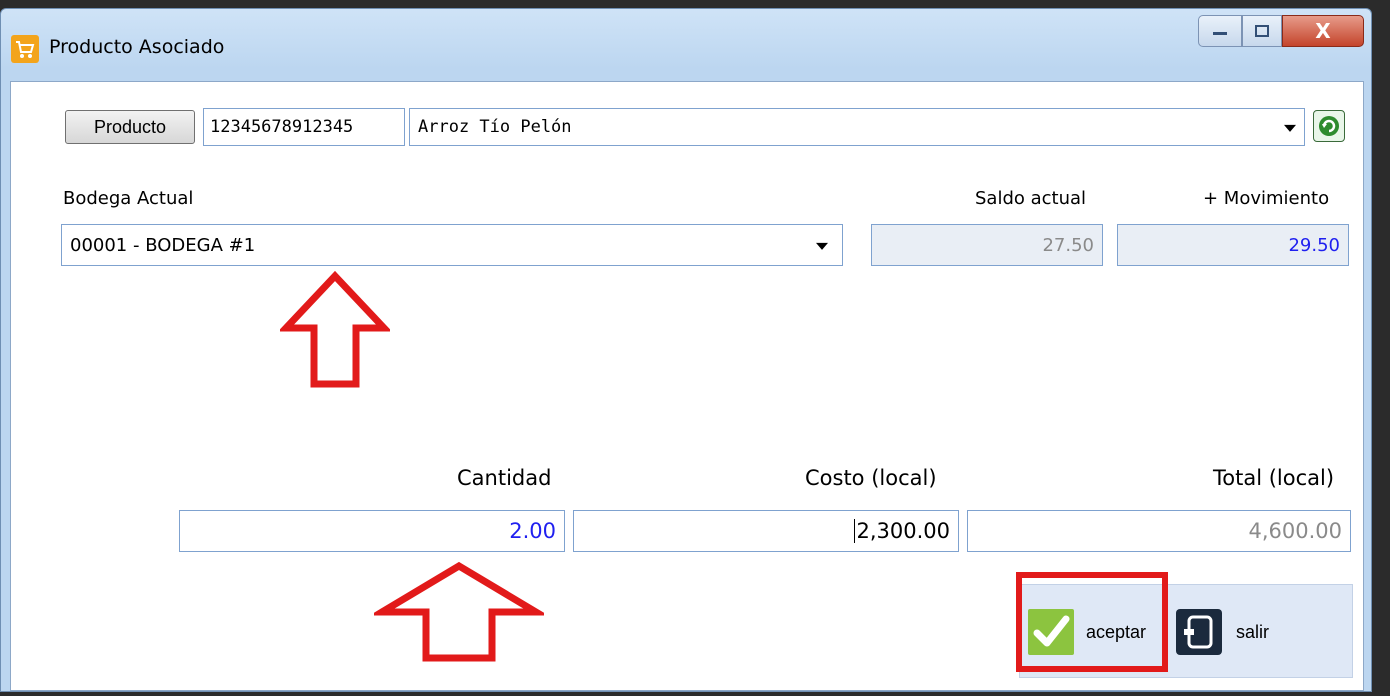  I want to click on refresh-icon, so click(1329, 126).